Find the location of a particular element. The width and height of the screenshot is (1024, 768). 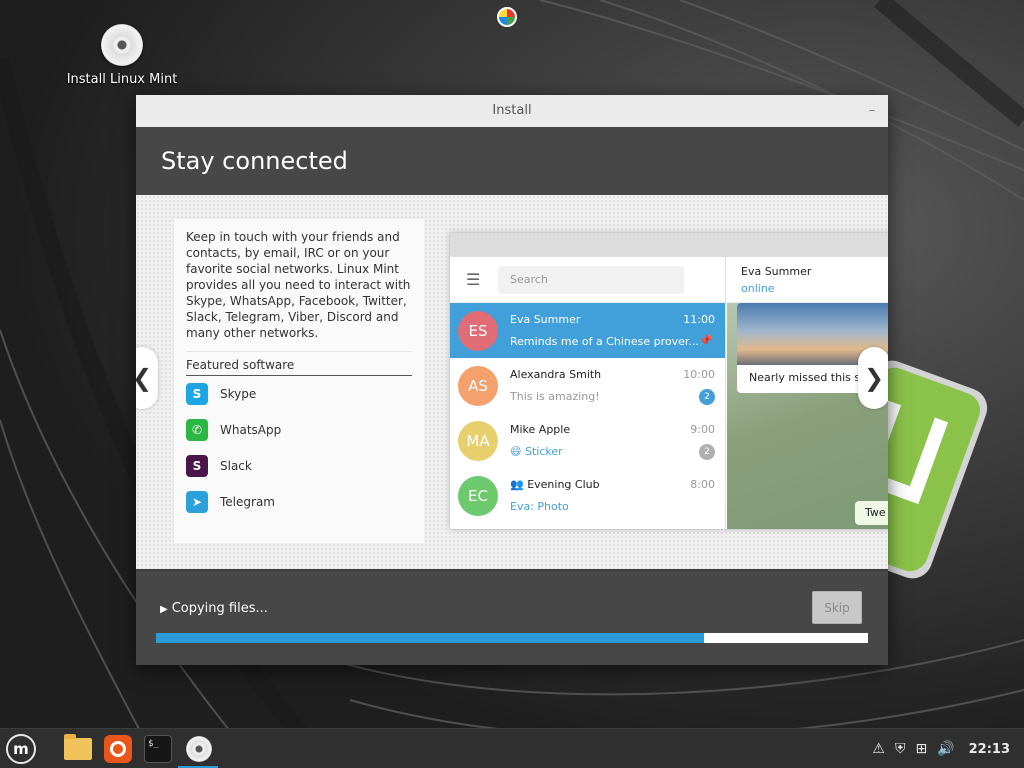

folder-icon is located at coordinates (78, 747).